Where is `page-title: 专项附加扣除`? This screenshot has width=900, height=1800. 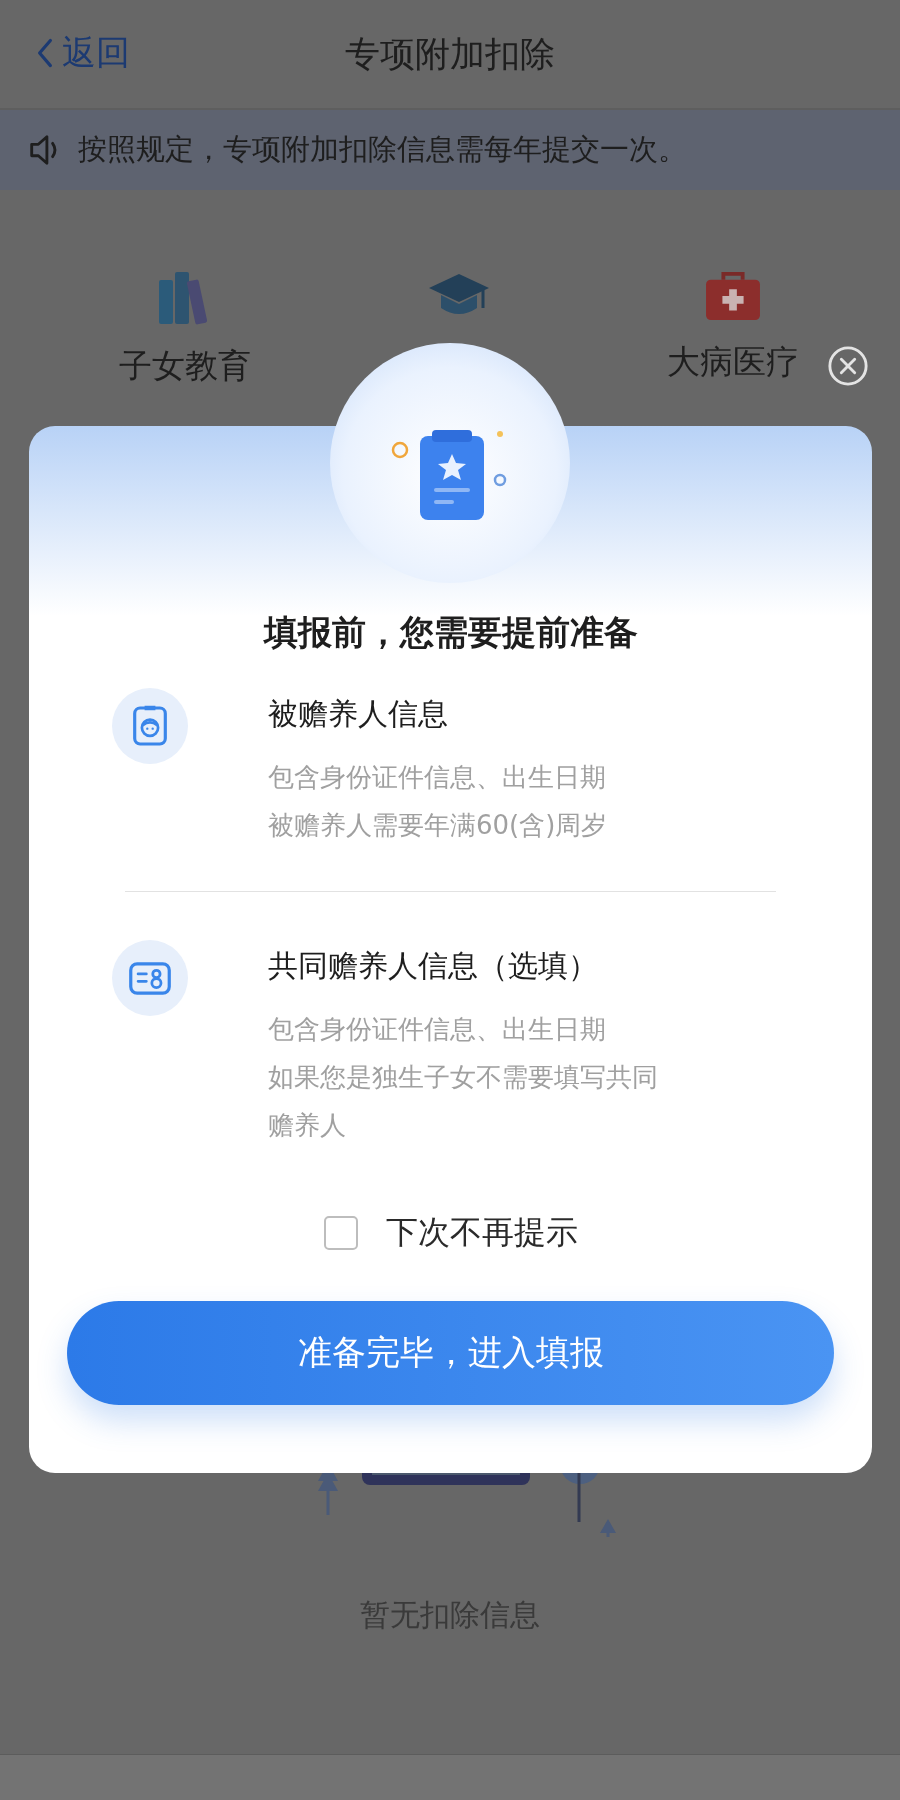 page-title: 专项附加扣除 is located at coordinates (450, 54).